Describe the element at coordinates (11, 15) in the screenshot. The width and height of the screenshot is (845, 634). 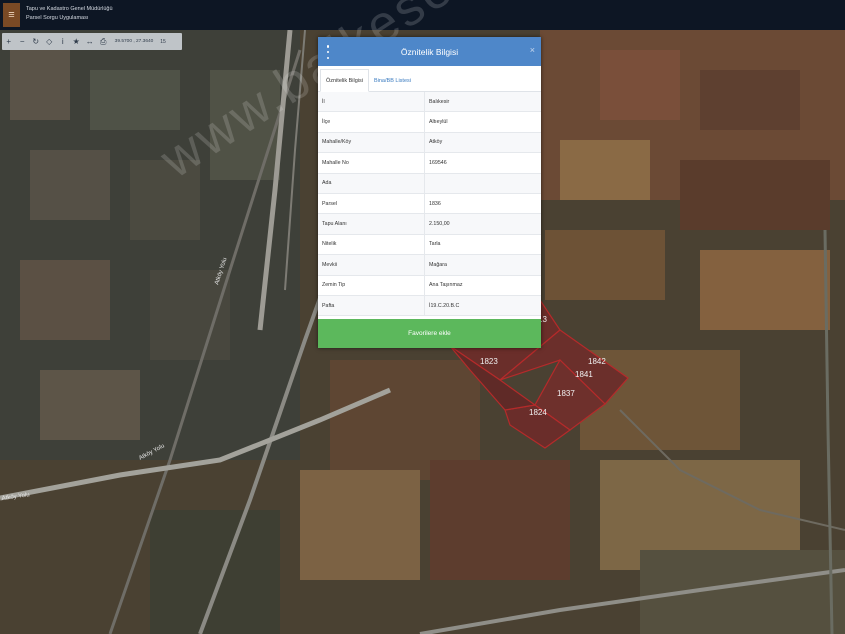
I see `hamburger-menu-icon: ≡` at that location.